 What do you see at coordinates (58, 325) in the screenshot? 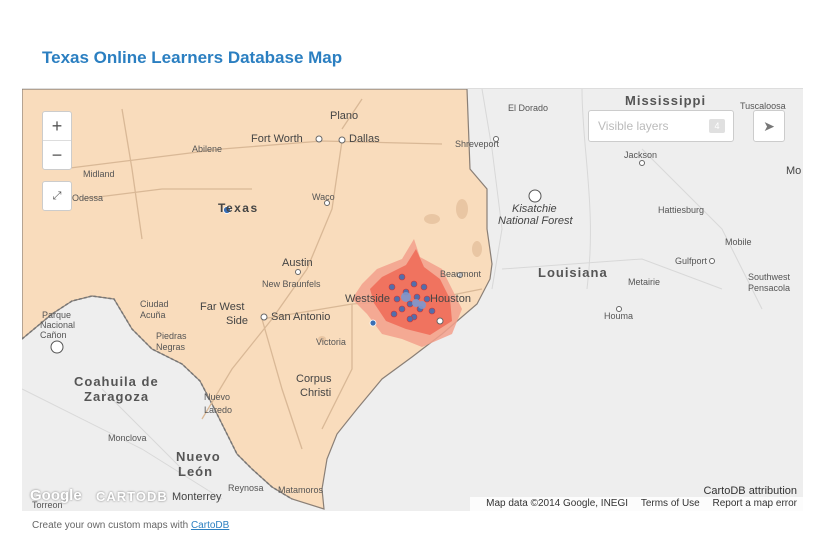
I see `park-label: Nacional` at bounding box center [58, 325].